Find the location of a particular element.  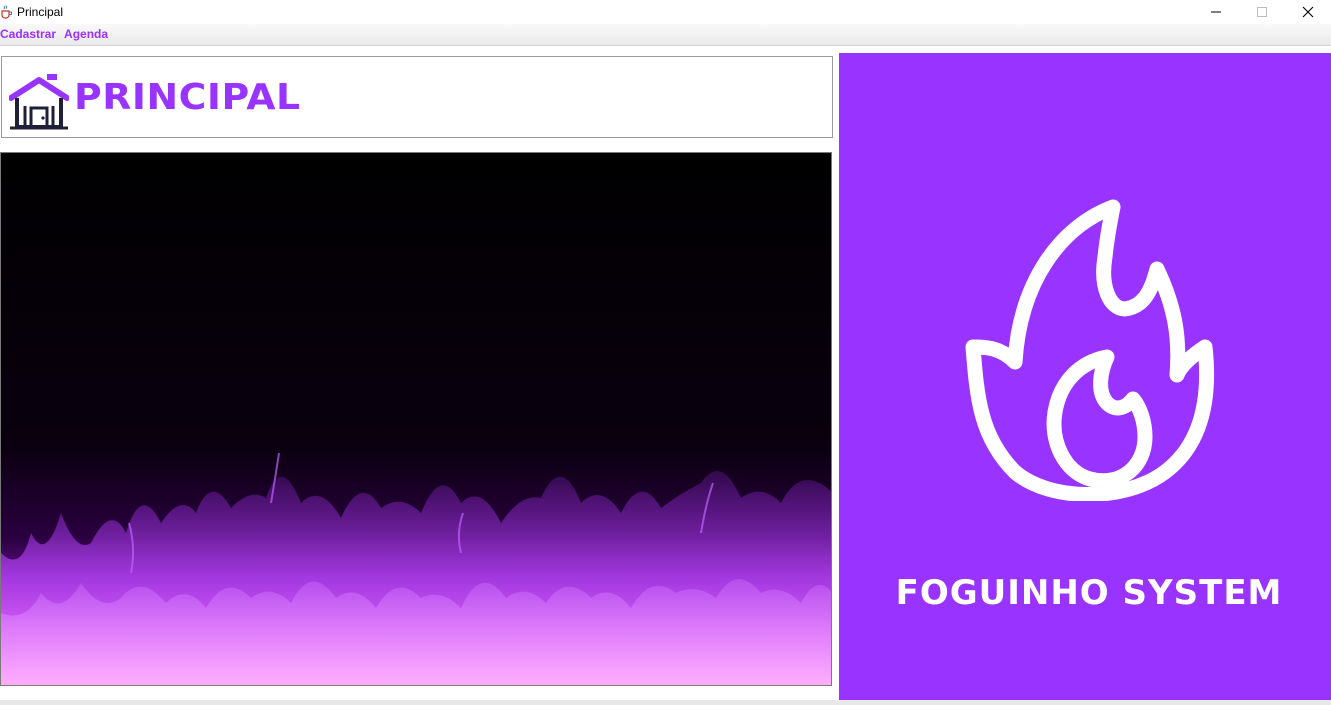

flame-logo-icon is located at coordinates (1090, 349).